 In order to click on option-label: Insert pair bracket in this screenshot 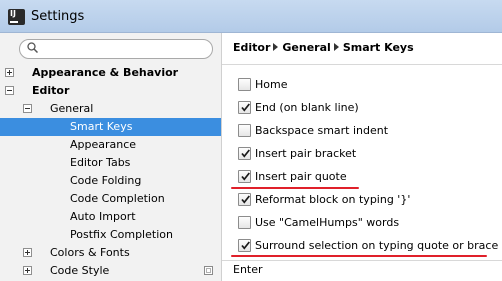, I will do `click(306, 153)`.